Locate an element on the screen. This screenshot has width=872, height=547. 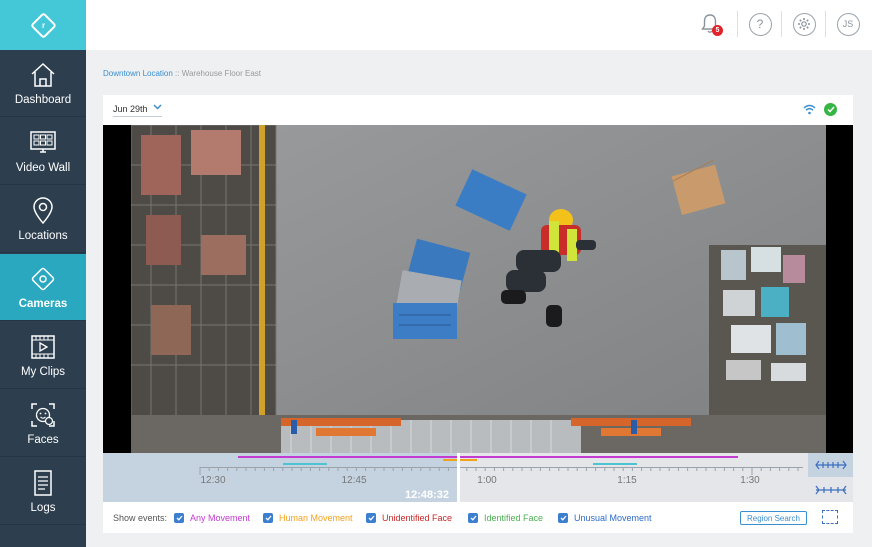
check-circle-icon is located at coordinates (830, 109).